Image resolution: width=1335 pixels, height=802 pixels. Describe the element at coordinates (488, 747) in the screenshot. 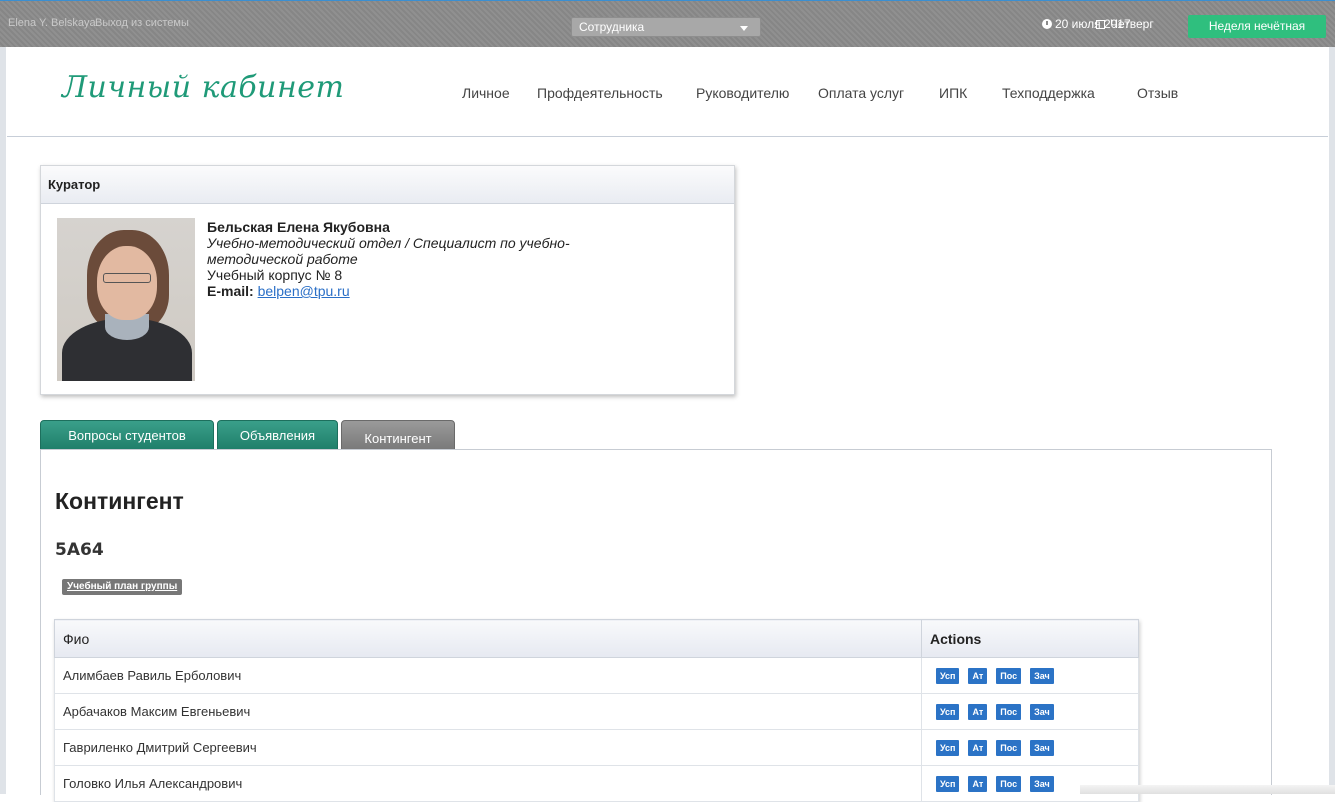

I see `student-name: Гавриленко Дмитрий Сергеевич` at that location.